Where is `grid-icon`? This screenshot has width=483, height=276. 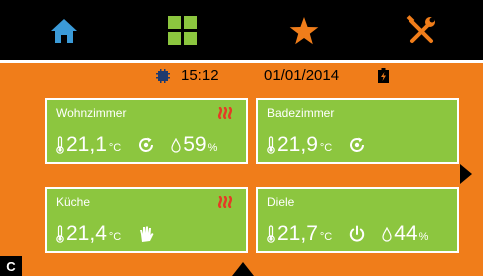 grid-icon is located at coordinates (182, 30).